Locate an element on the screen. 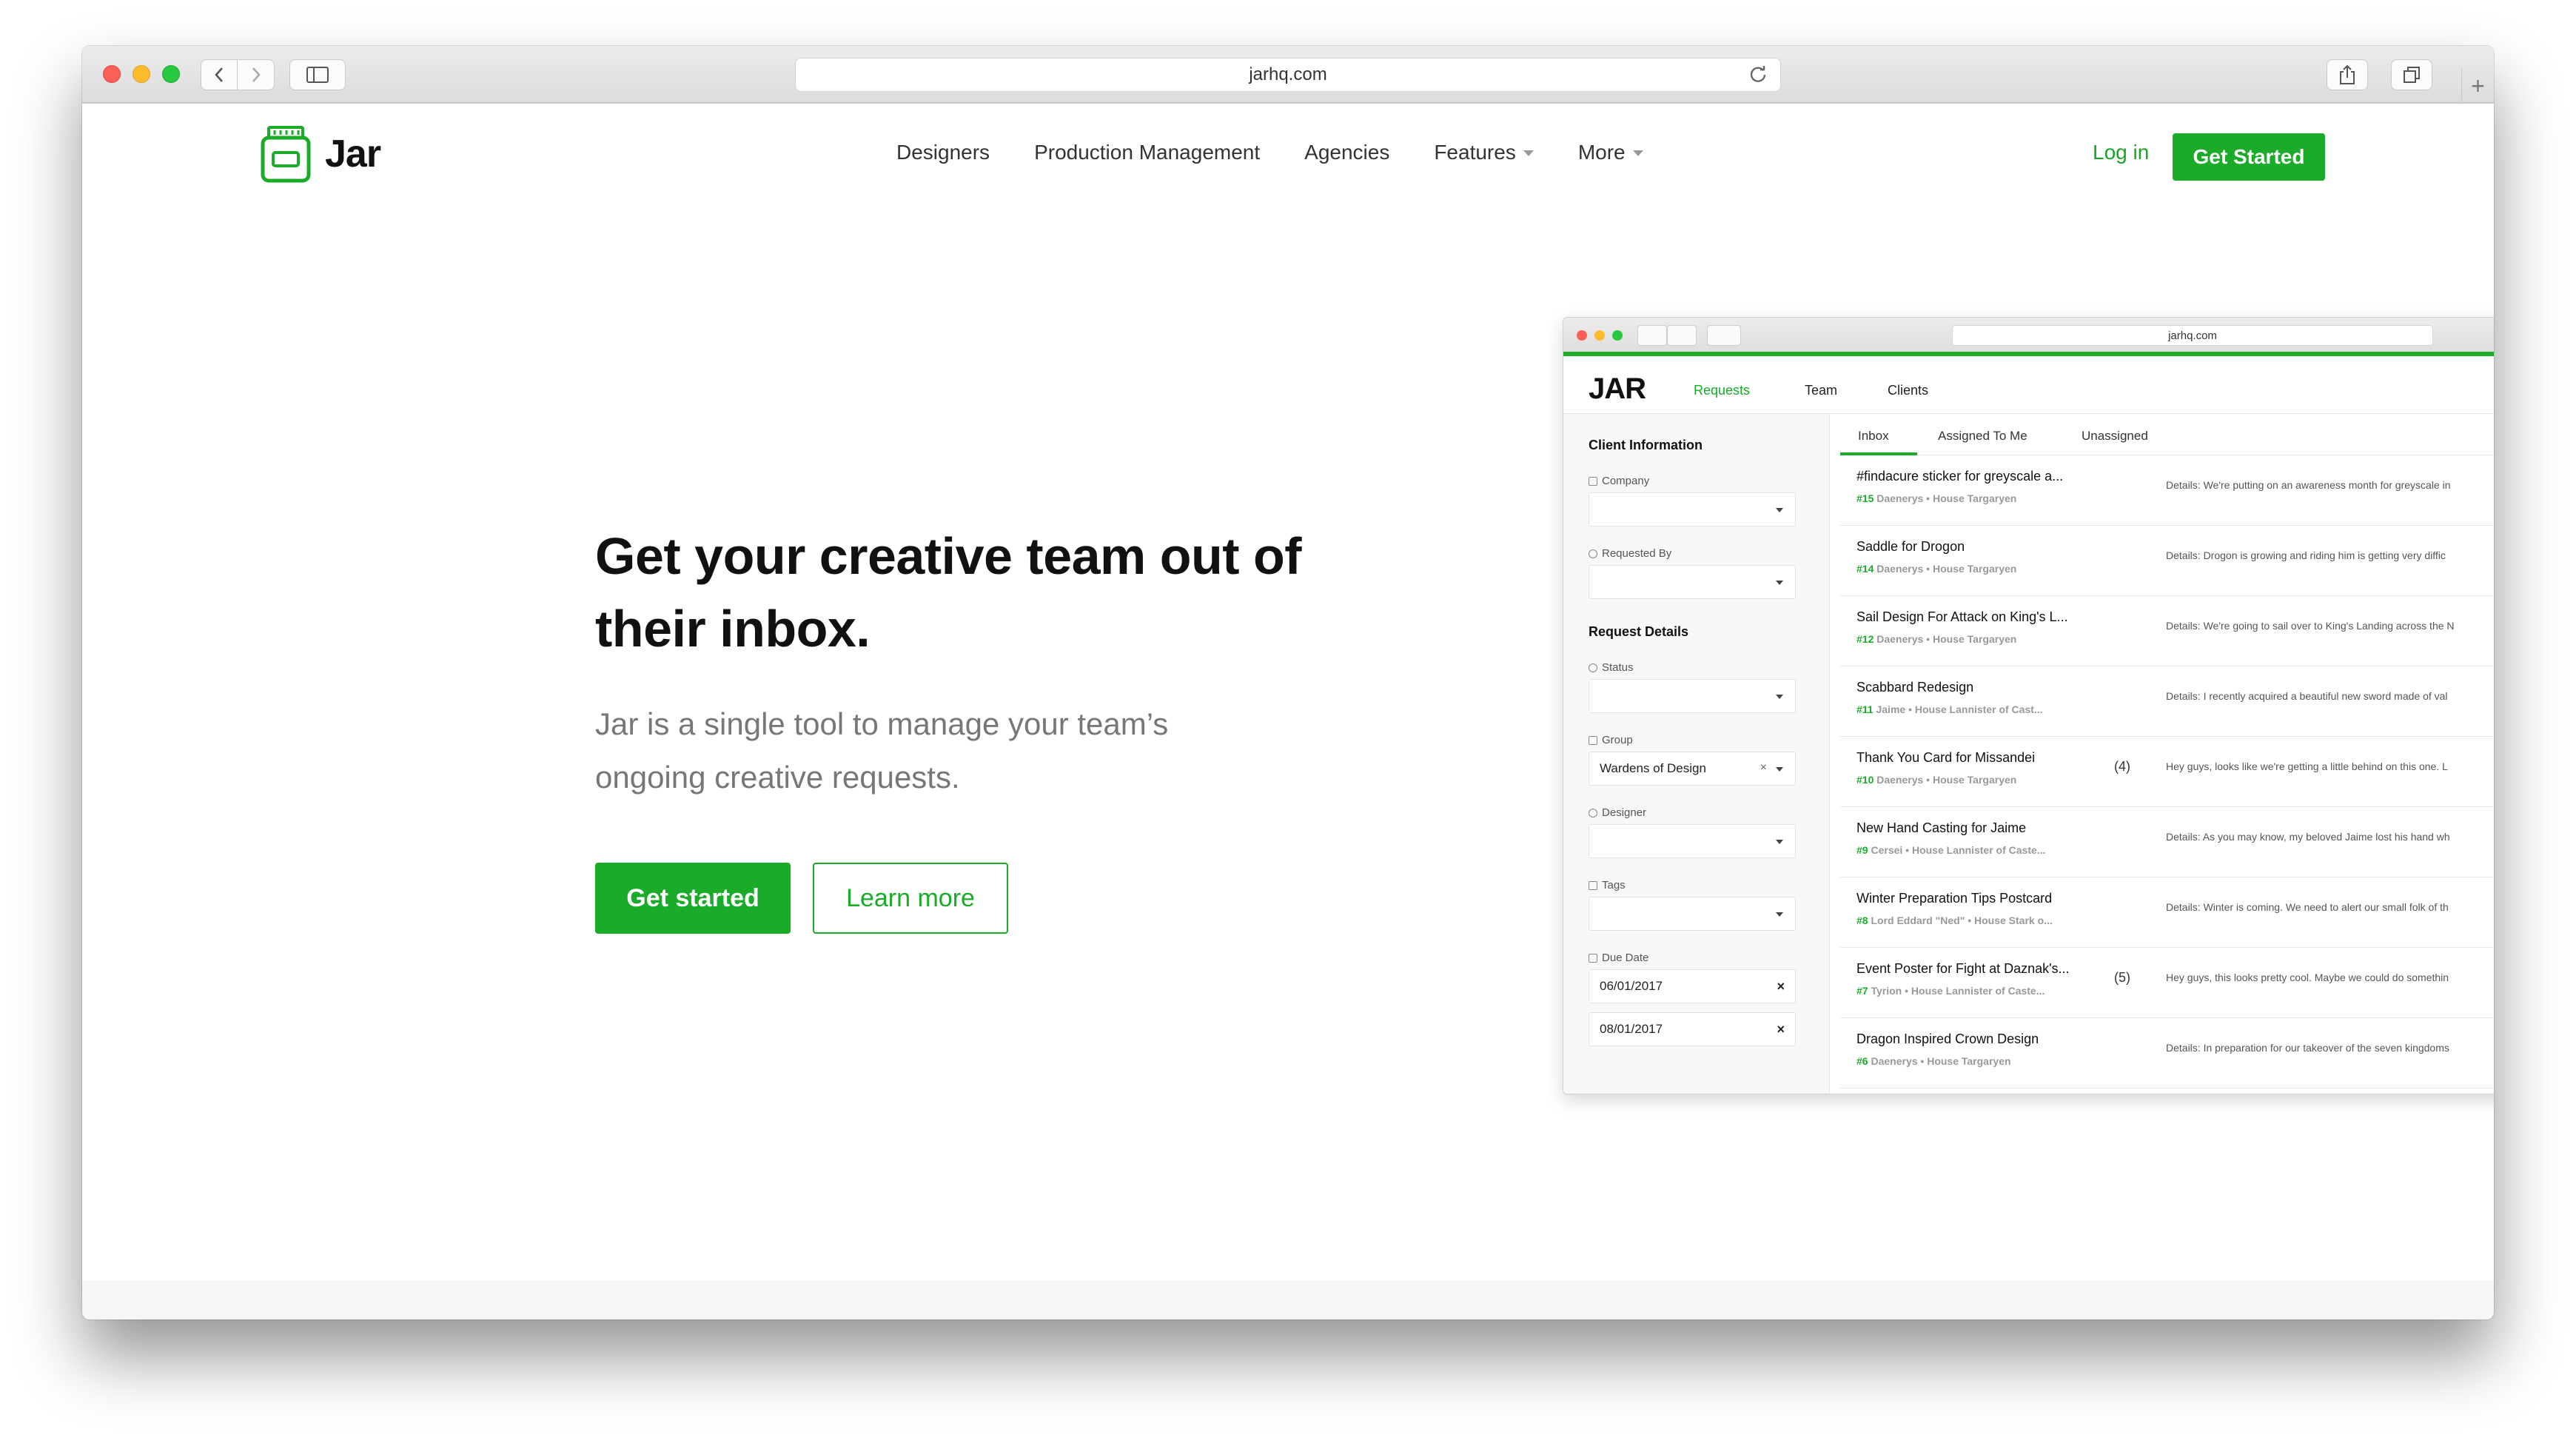 This screenshot has width=2576, height=1438. logo-text: Jar is located at coordinates (353, 154).